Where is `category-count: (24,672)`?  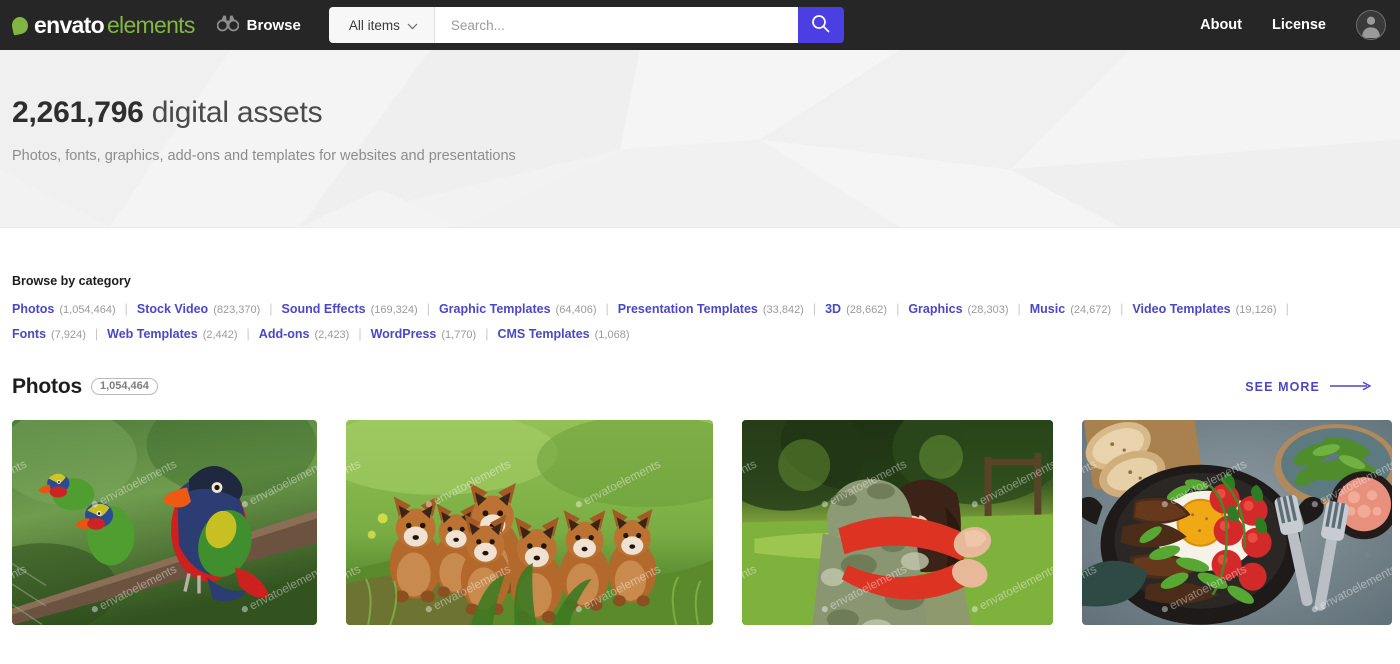 category-count: (24,672) is located at coordinates (1091, 310).